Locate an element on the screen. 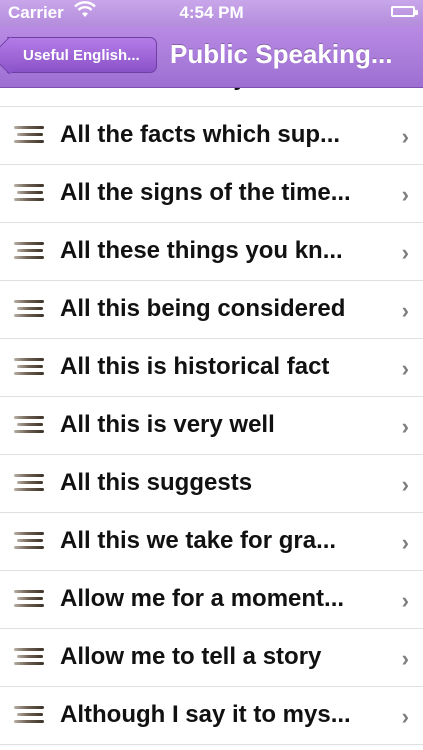  list-item: All these things you kn... › is located at coordinates (211, 252).